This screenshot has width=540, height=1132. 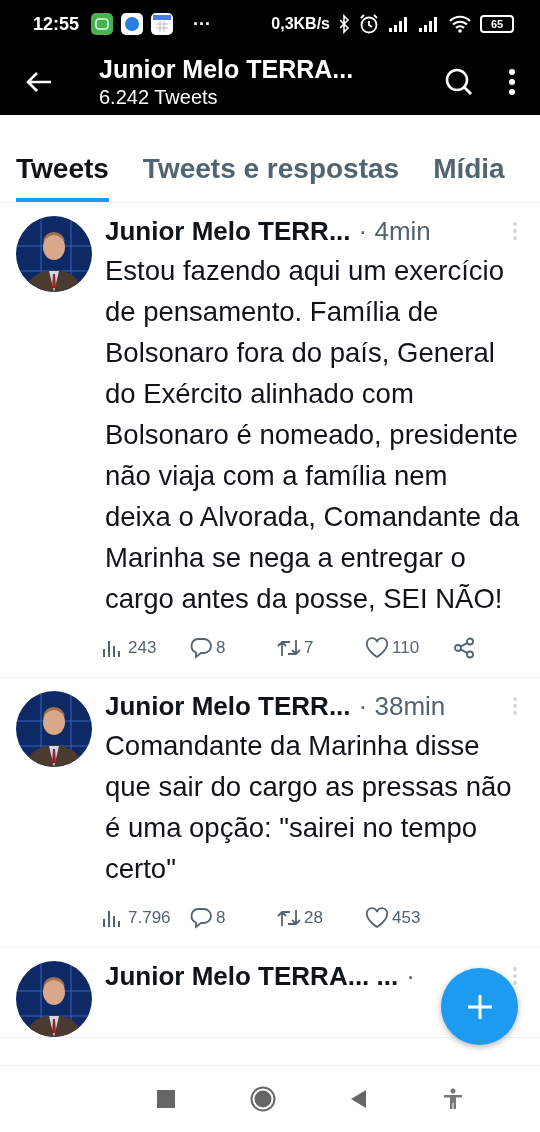 What do you see at coordinates (149, 918) in the screenshot?
I see `stat-count: 7.796` at bounding box center [149, 918].